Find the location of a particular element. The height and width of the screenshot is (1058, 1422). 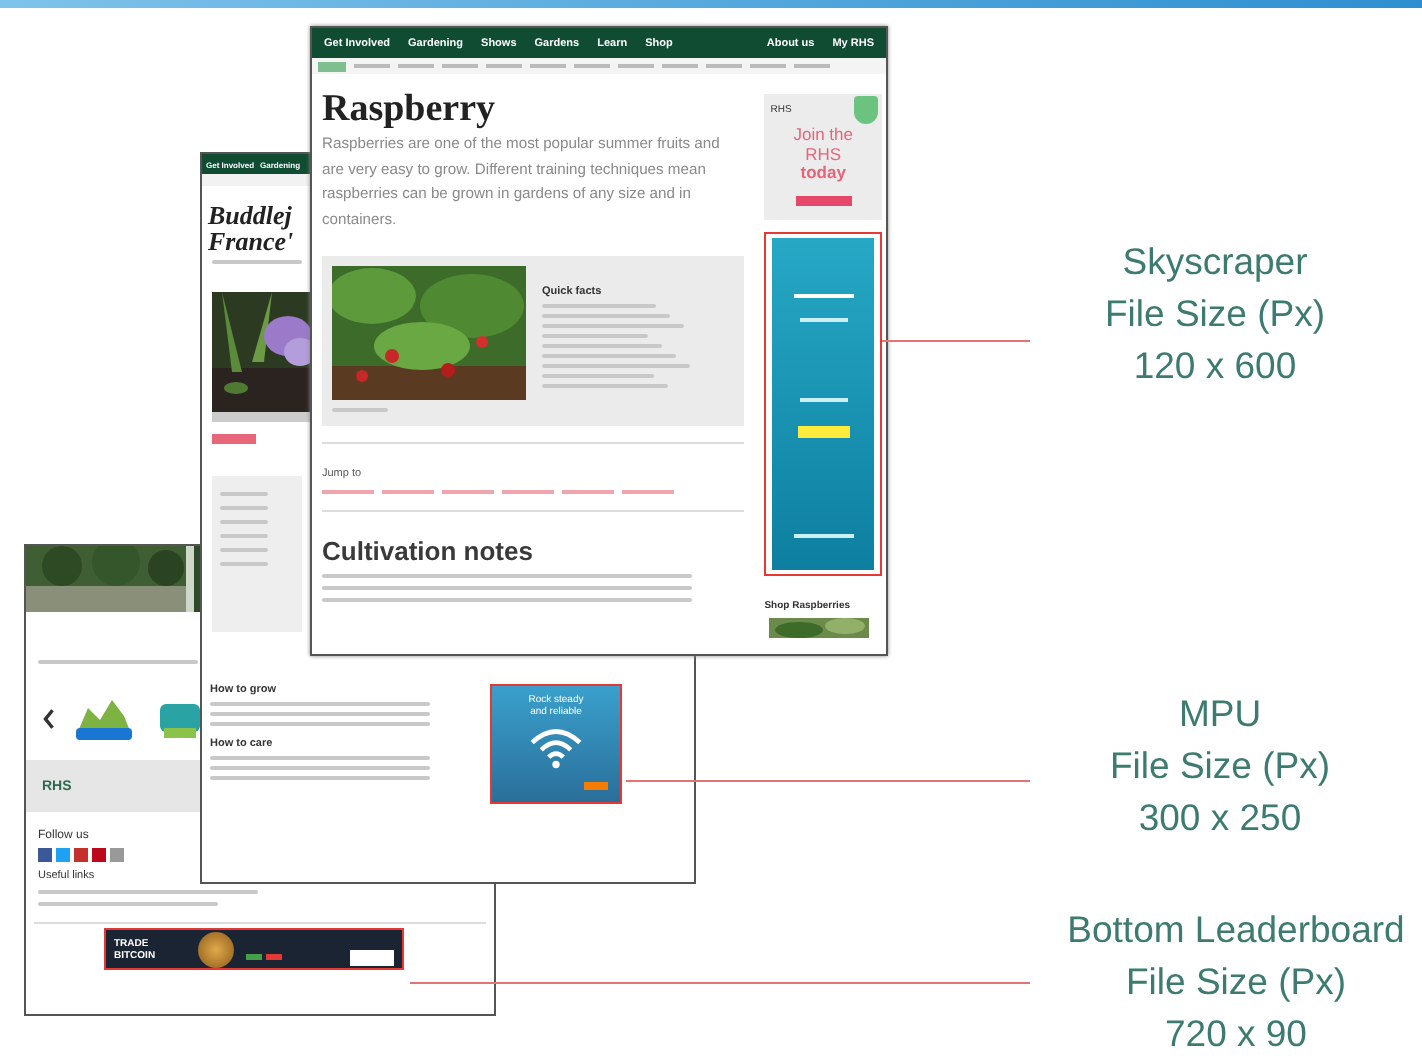

join-button is located at coordinates (823, 200).